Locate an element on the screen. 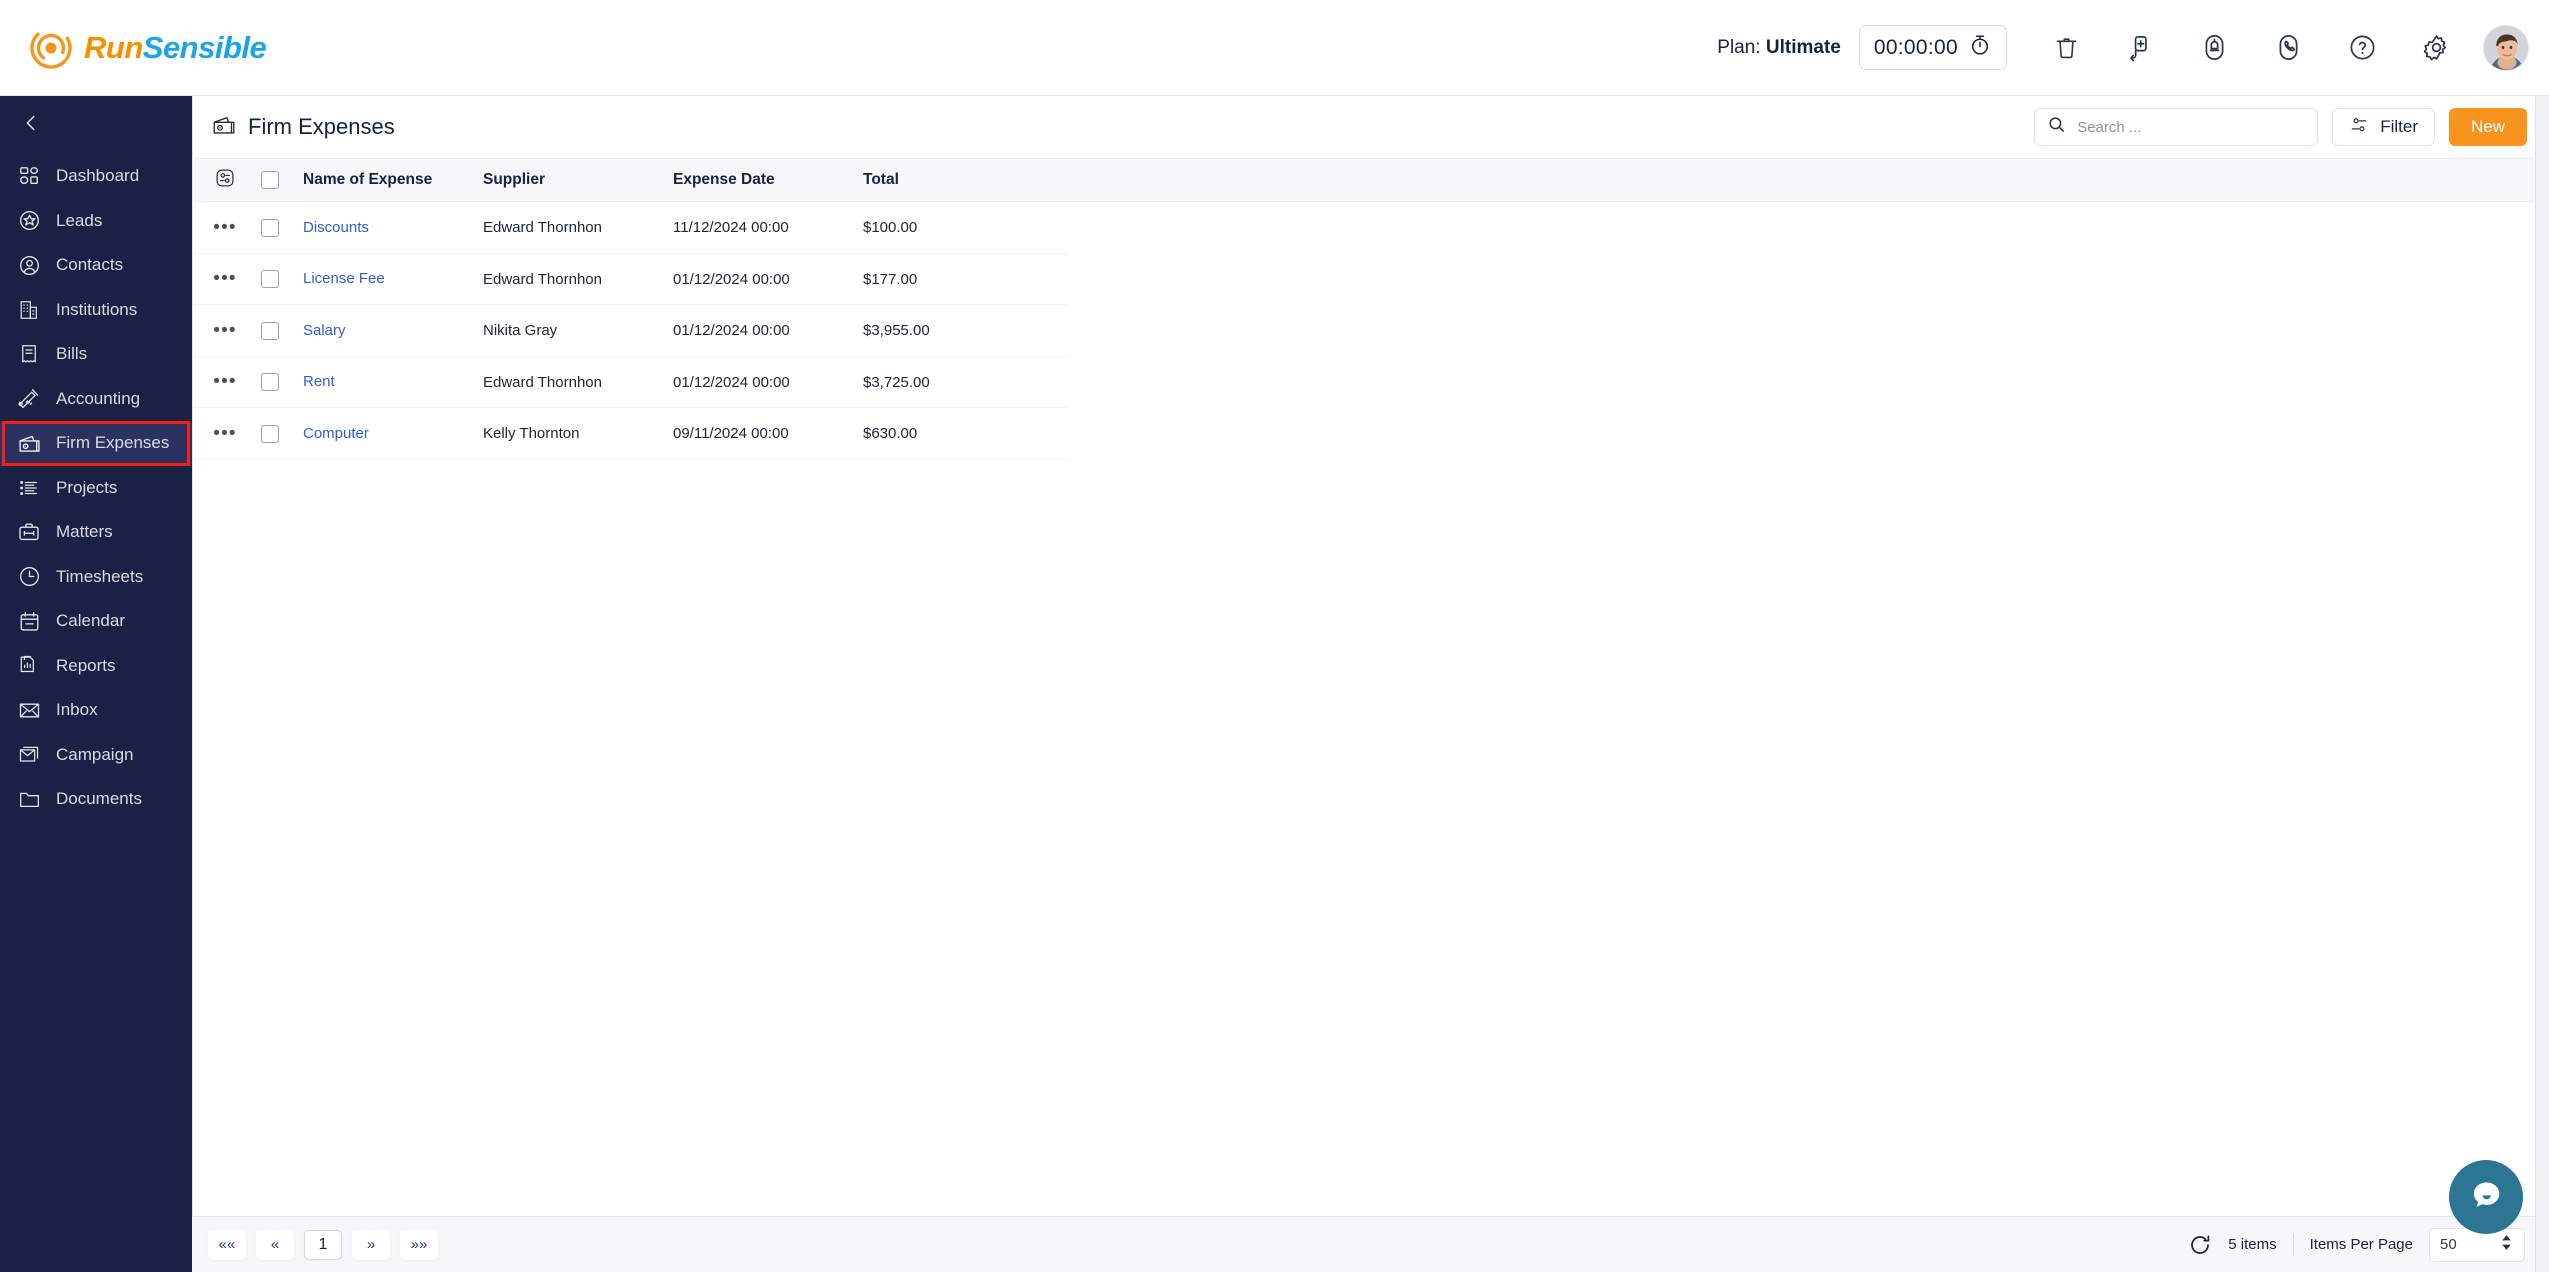 This screenshot has width=2549, height=1272. chart-pen-icon is located at coordinates (29, 399).